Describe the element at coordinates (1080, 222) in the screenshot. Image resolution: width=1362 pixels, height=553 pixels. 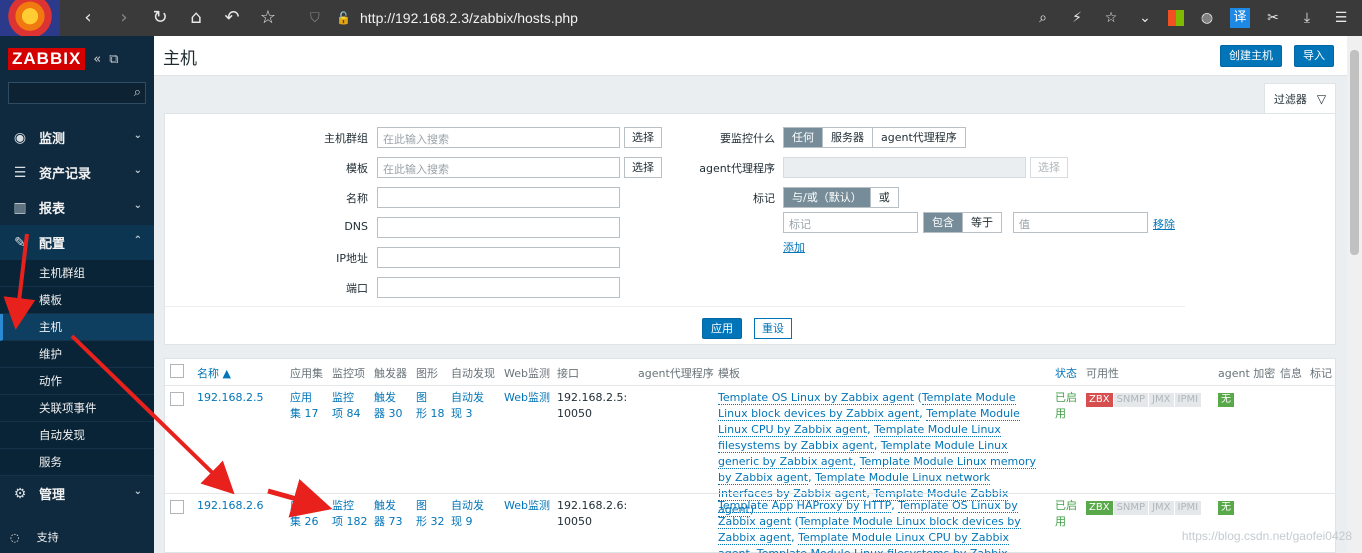
I see `tag-value-input: 值` at that location.